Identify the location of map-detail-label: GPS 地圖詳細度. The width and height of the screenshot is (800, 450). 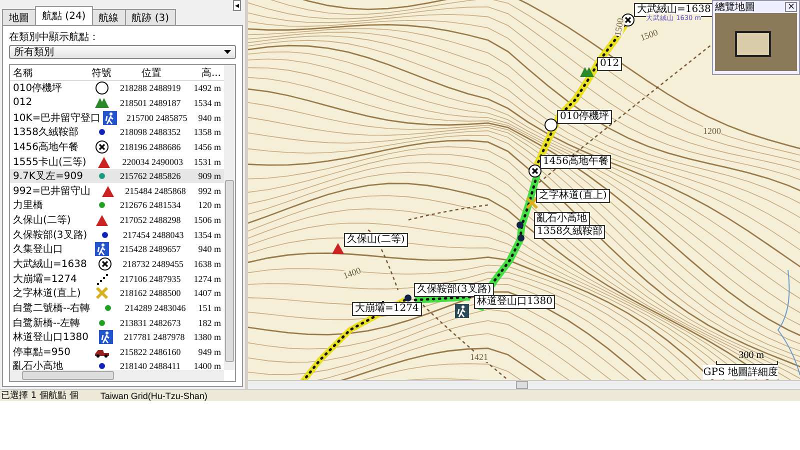
(740, 372).